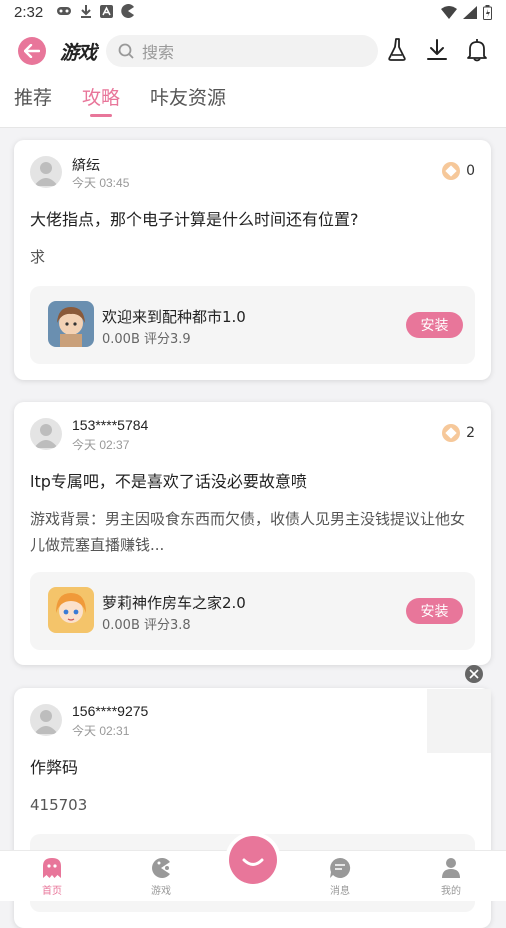  What do you see at coordinates (110, 425) in the screenshot?
I see `username: 153****5784` at bounding box center [110, 425].